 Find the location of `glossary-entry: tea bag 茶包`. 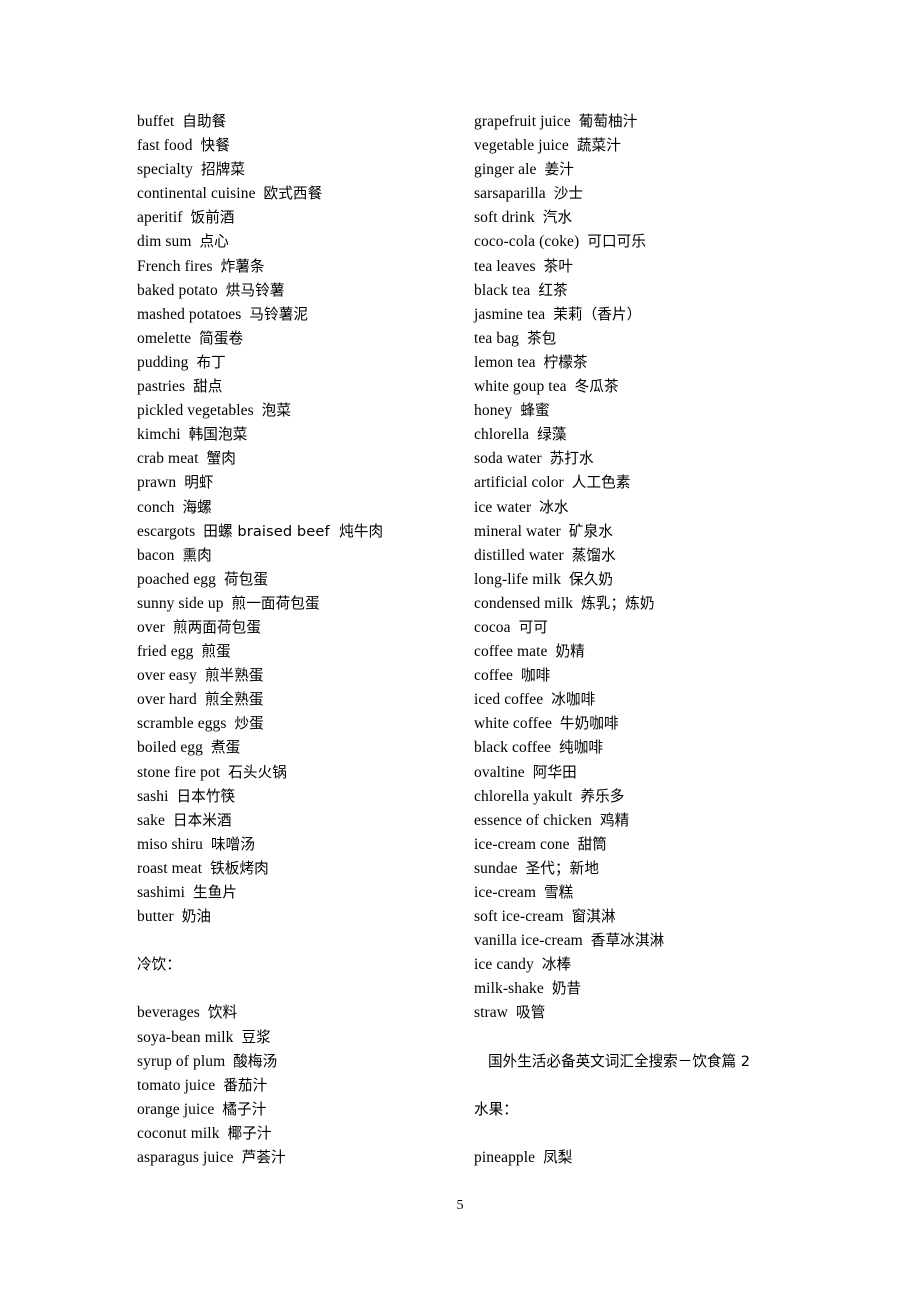

glossary-entry: tea bag 茶包 is located at coordinates (654, 339).